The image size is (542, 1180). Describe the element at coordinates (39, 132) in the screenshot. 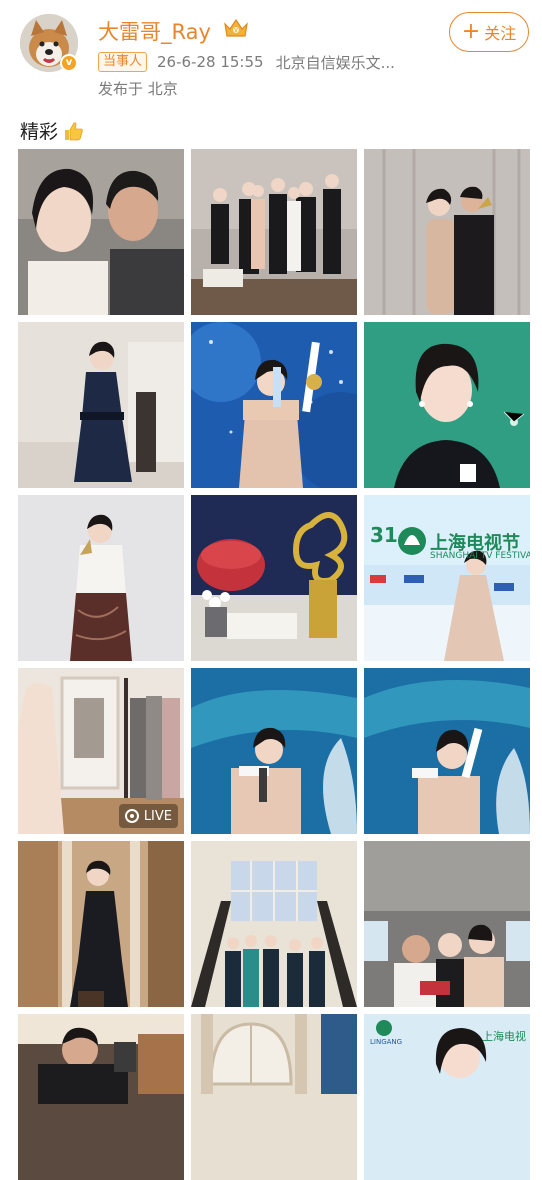

I see `caption-text: 精彩` at that location.